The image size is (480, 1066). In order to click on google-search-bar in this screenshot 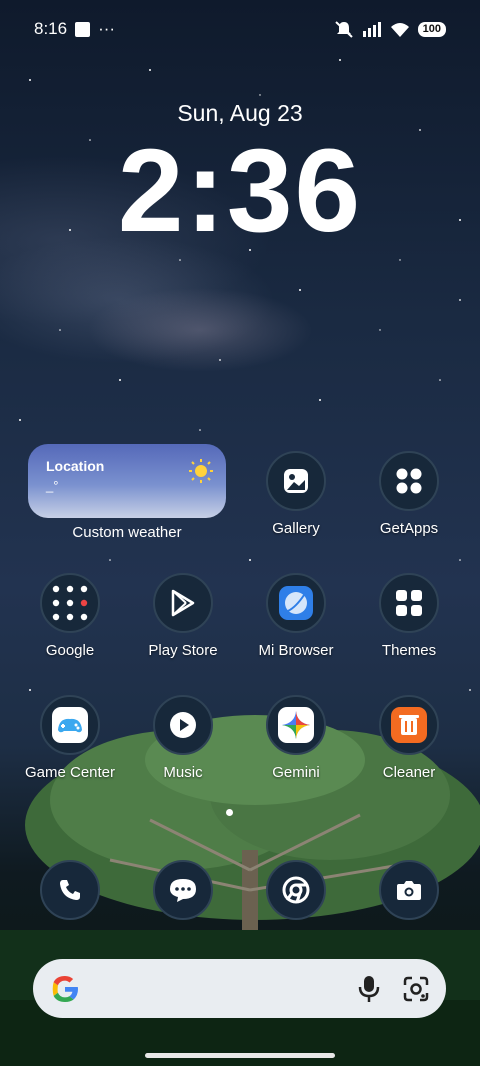, I will do `click(239, 988)`.